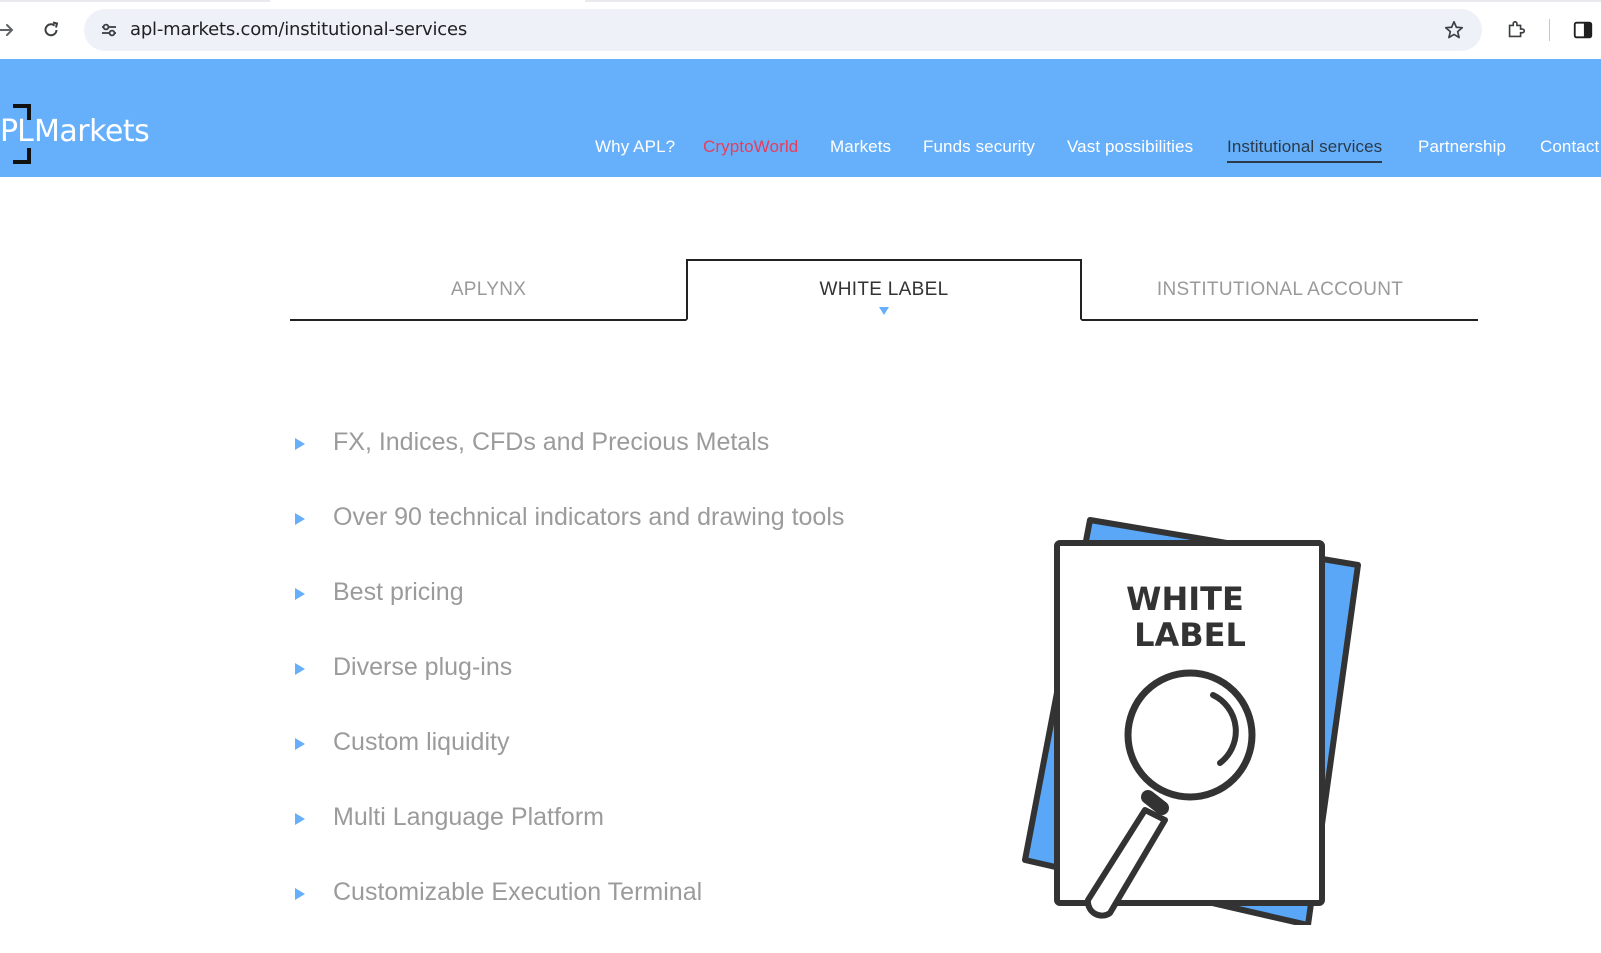  Describe the element at coordinates (750, 147) in the screenshot. I see `nav-cryptoworld: CryptoWorld` at that location.